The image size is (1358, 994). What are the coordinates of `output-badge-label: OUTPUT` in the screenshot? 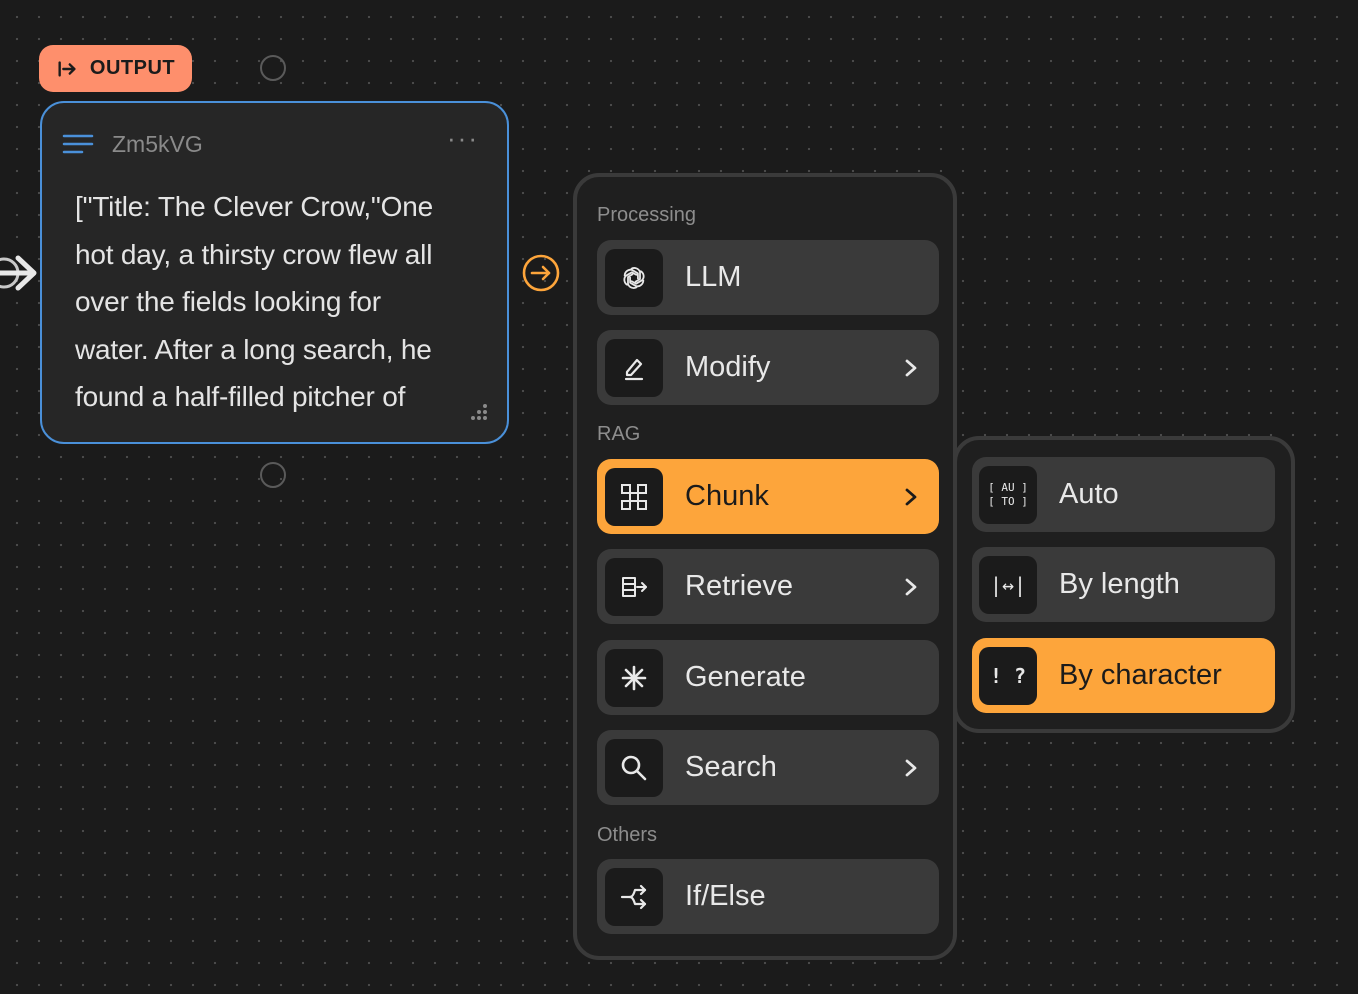 It's located at (132, 68).